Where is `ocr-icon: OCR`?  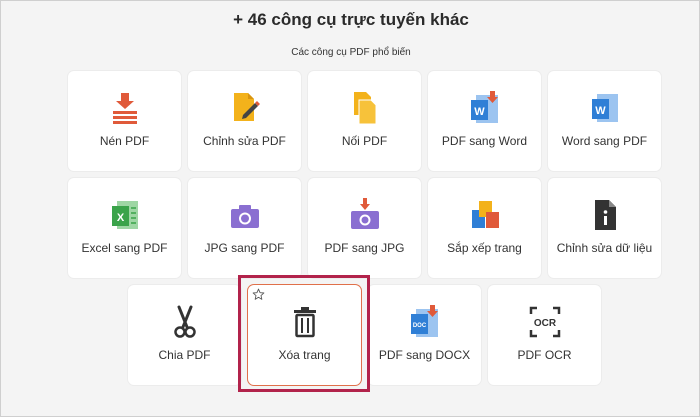
ocr-icon: OCR is located at coordinates (544, 322).